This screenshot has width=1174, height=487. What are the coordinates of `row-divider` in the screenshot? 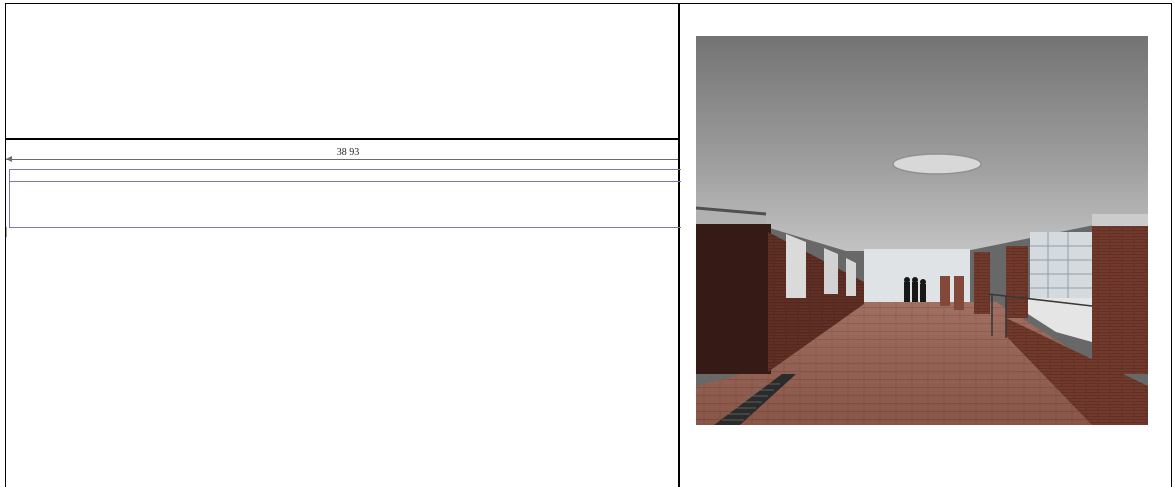 It's located at (342, 139).